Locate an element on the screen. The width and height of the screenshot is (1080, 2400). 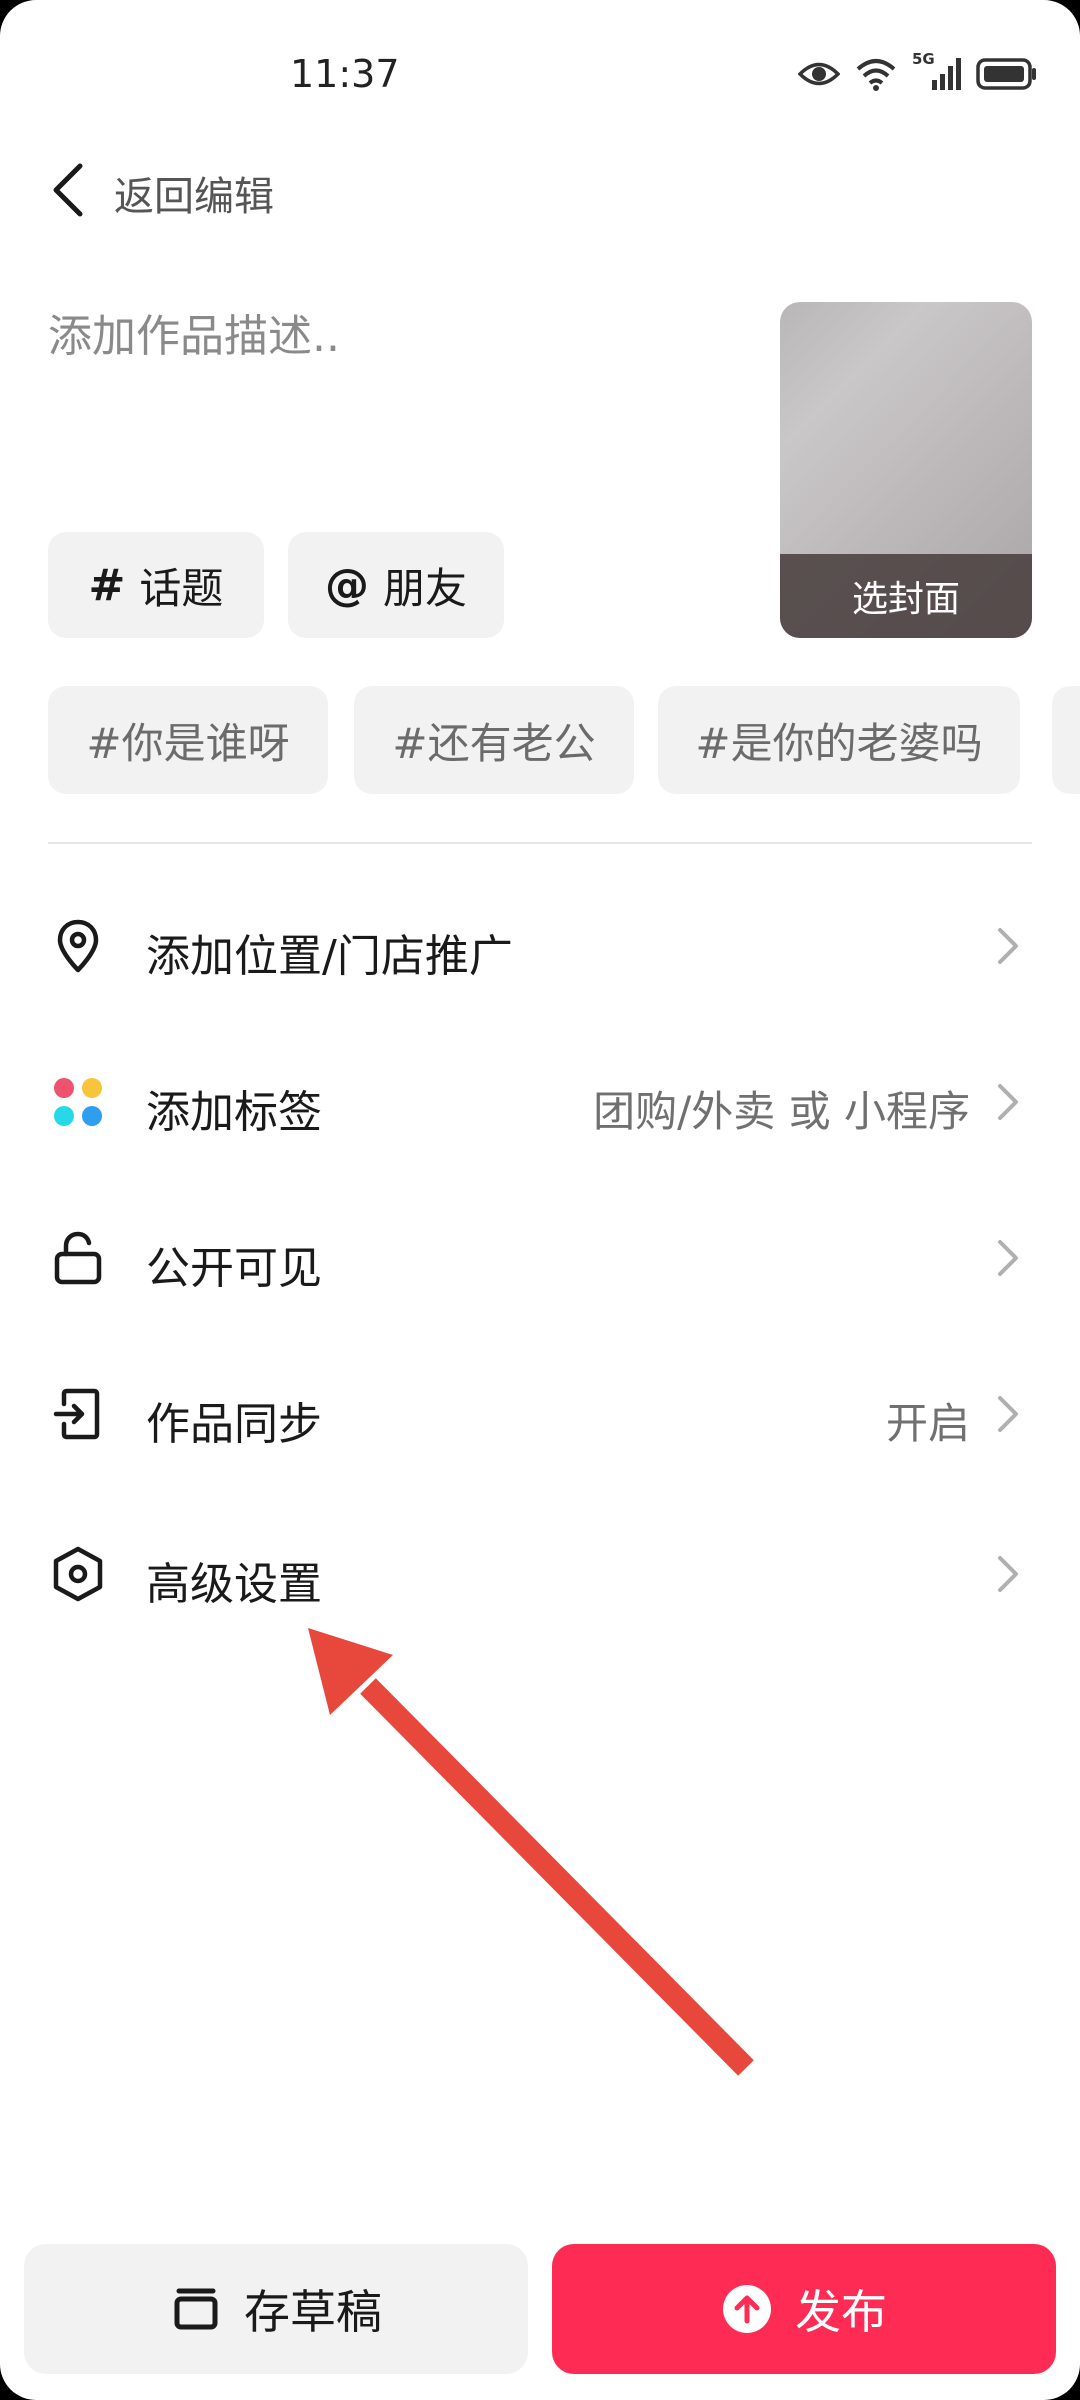
menu-row-advanced-settings: 高级设置 is located at coordinates (540, 1574).